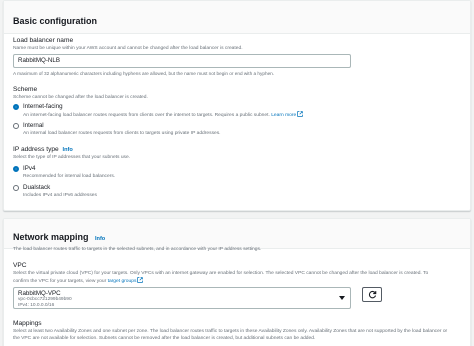 This screenshot has width=474, height=346. I want to click on radio-label: IPv4, so click(29, 168).